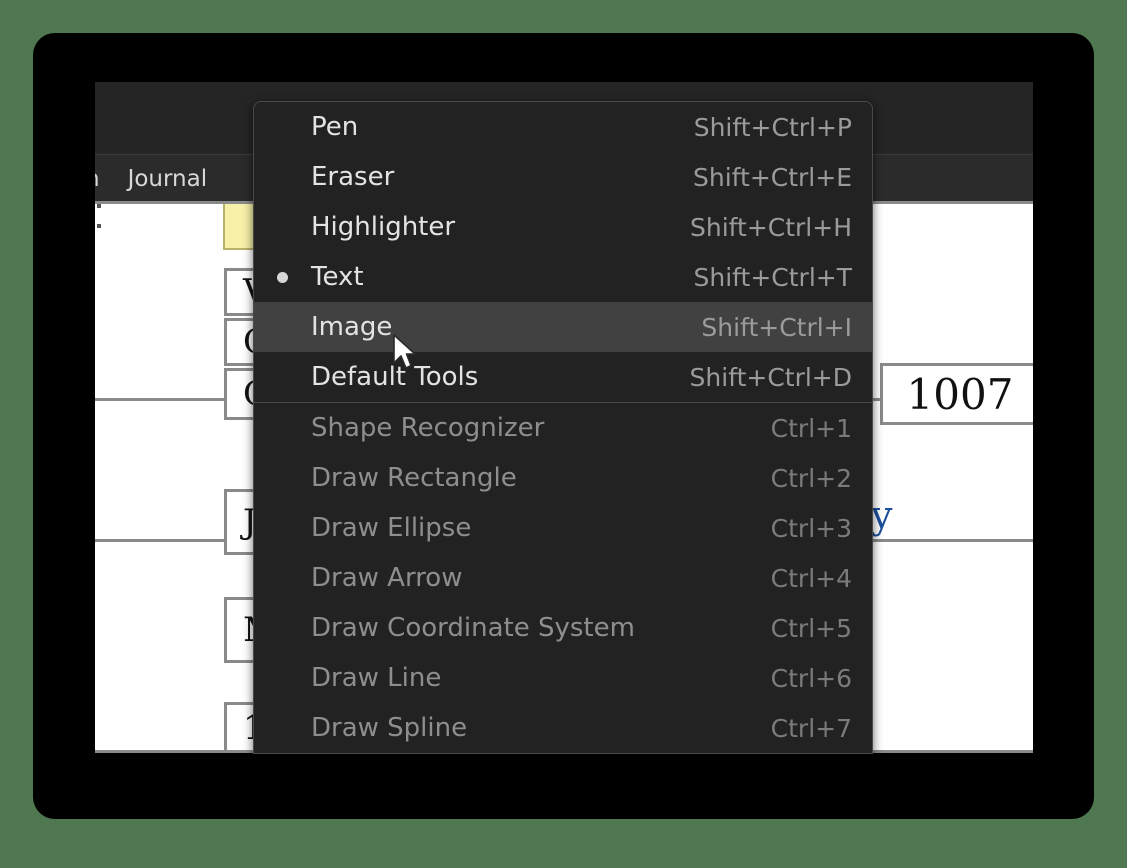  Describe the element at coordinates (772, 177) in the screenshot. I see `menu-item-shortcut: Shift+Ctrl+E` at that location.